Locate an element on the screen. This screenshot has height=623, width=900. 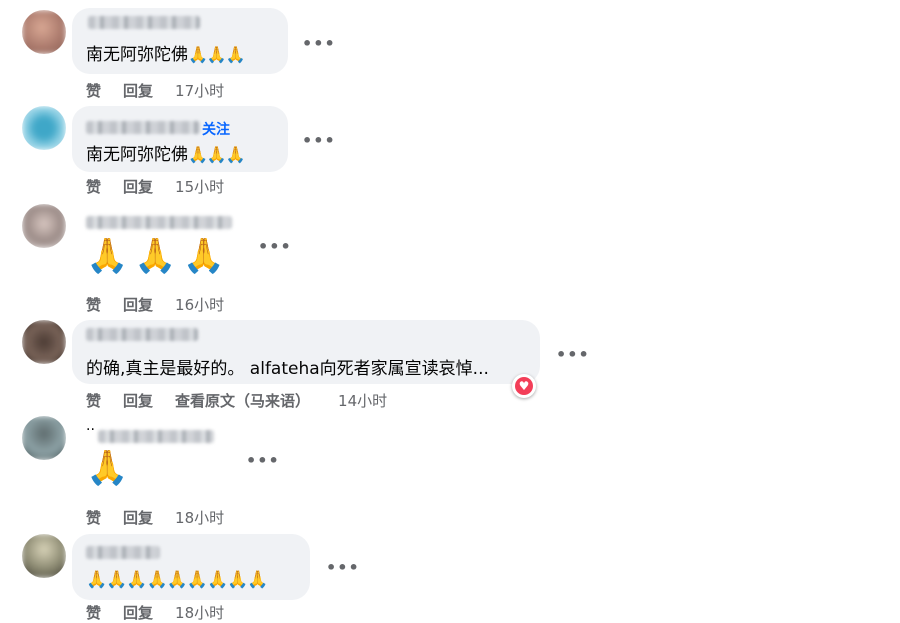
comment-bubble: 关注 南无阿弥陀佛🙏🙏🙏 is located at coordinates (180, 139).